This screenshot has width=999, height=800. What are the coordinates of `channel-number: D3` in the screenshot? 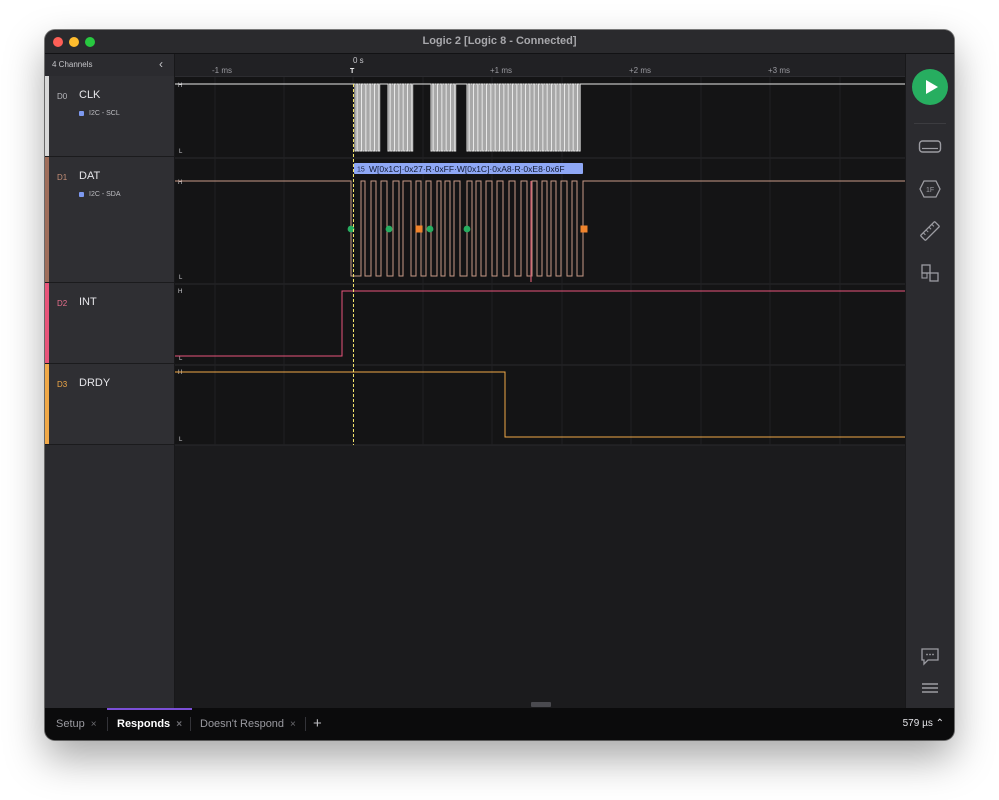 It's located at (62, 384).